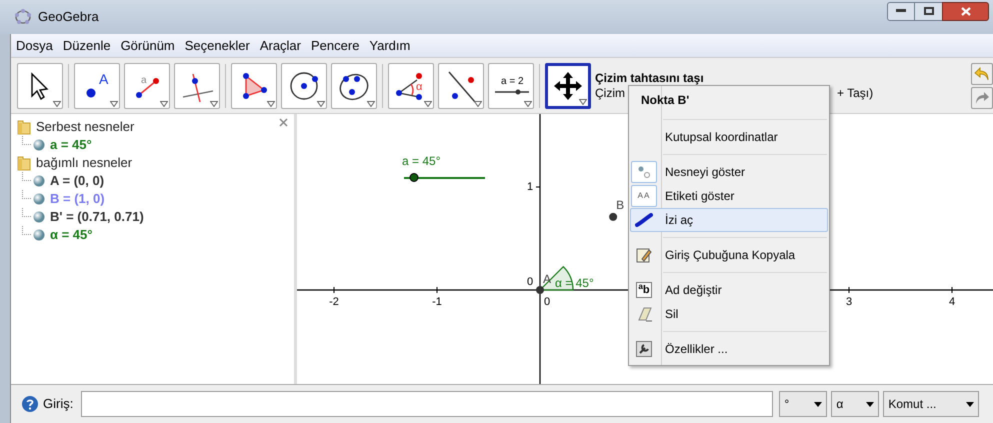  Describe the element at coordinates (87, 46) in the screenshot. I see `menu-item: Düzenle` at that location.